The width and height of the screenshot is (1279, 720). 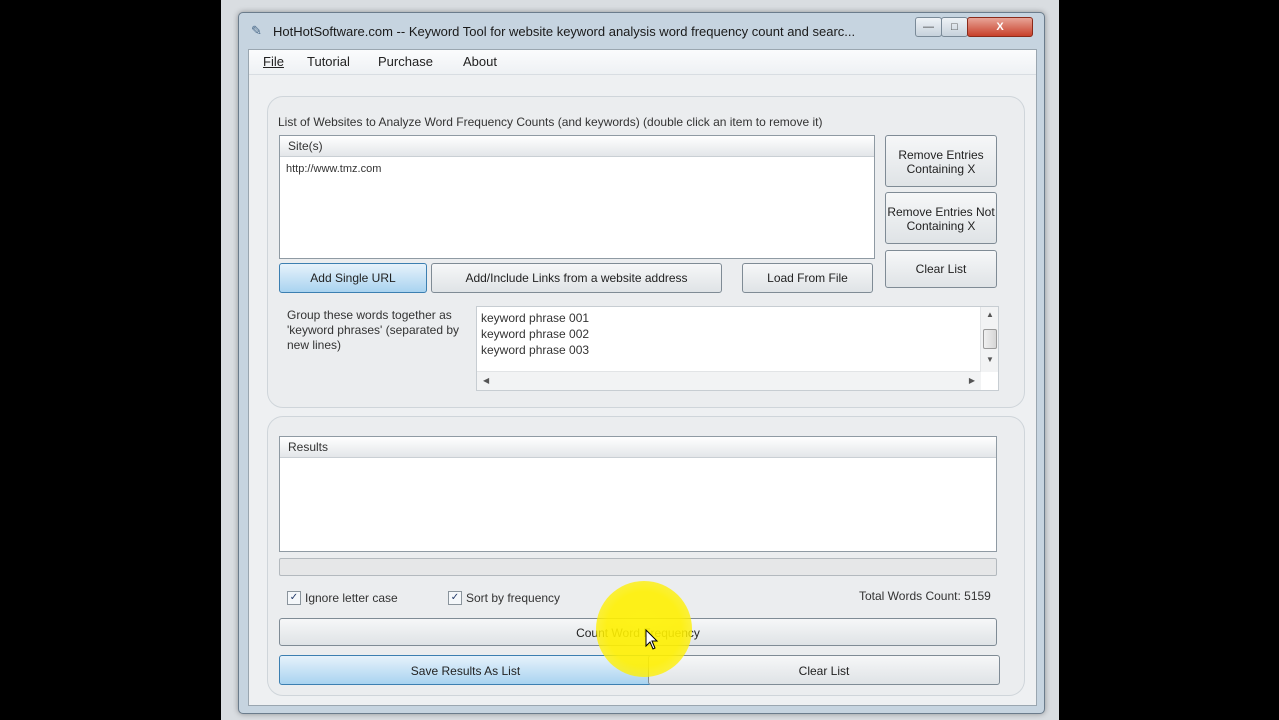 What do you see at coordinates (486, 380) in the screenshot?
I see `scroll-left-icon: ◀` at bounding box center [486, 380].